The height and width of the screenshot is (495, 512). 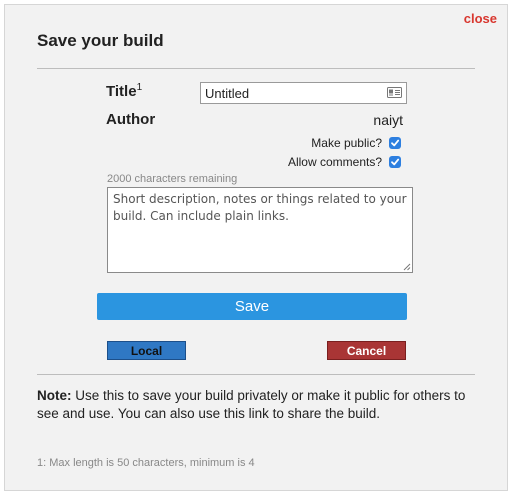 What do you see at coordinates (334, 162) in the screenshot?
I see `allow-comments-label: Allow comments?` at bounding box center [334, 162].